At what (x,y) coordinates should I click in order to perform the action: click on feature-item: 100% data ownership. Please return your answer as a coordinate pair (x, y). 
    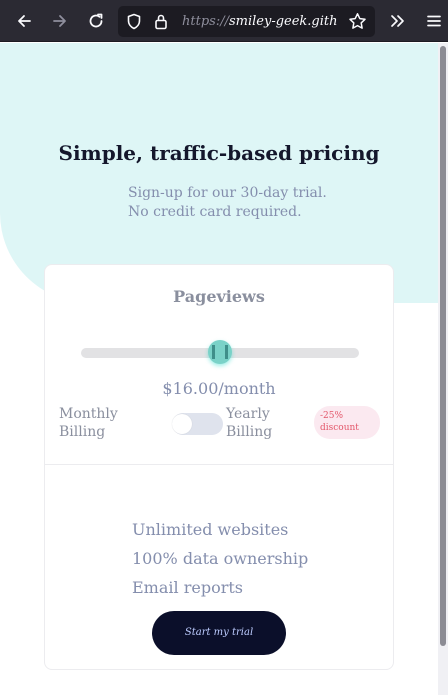
    Looking at the image, I should click on (220, 558).